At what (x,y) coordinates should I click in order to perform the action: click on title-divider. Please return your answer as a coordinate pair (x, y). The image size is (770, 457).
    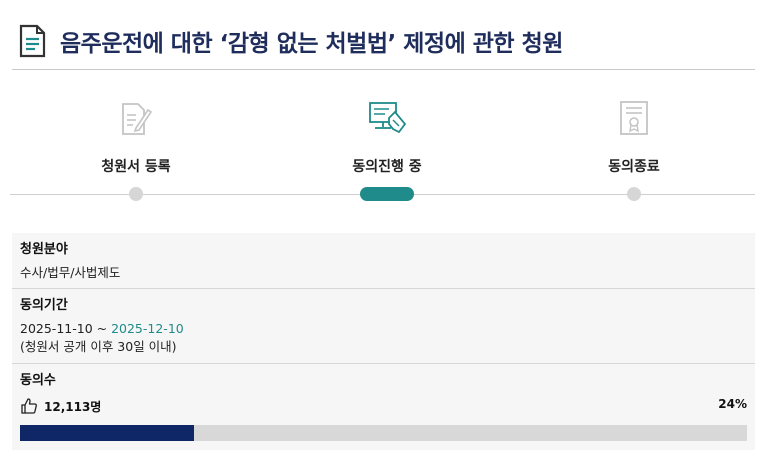
    Looking at the image, I should click on (383, 69).